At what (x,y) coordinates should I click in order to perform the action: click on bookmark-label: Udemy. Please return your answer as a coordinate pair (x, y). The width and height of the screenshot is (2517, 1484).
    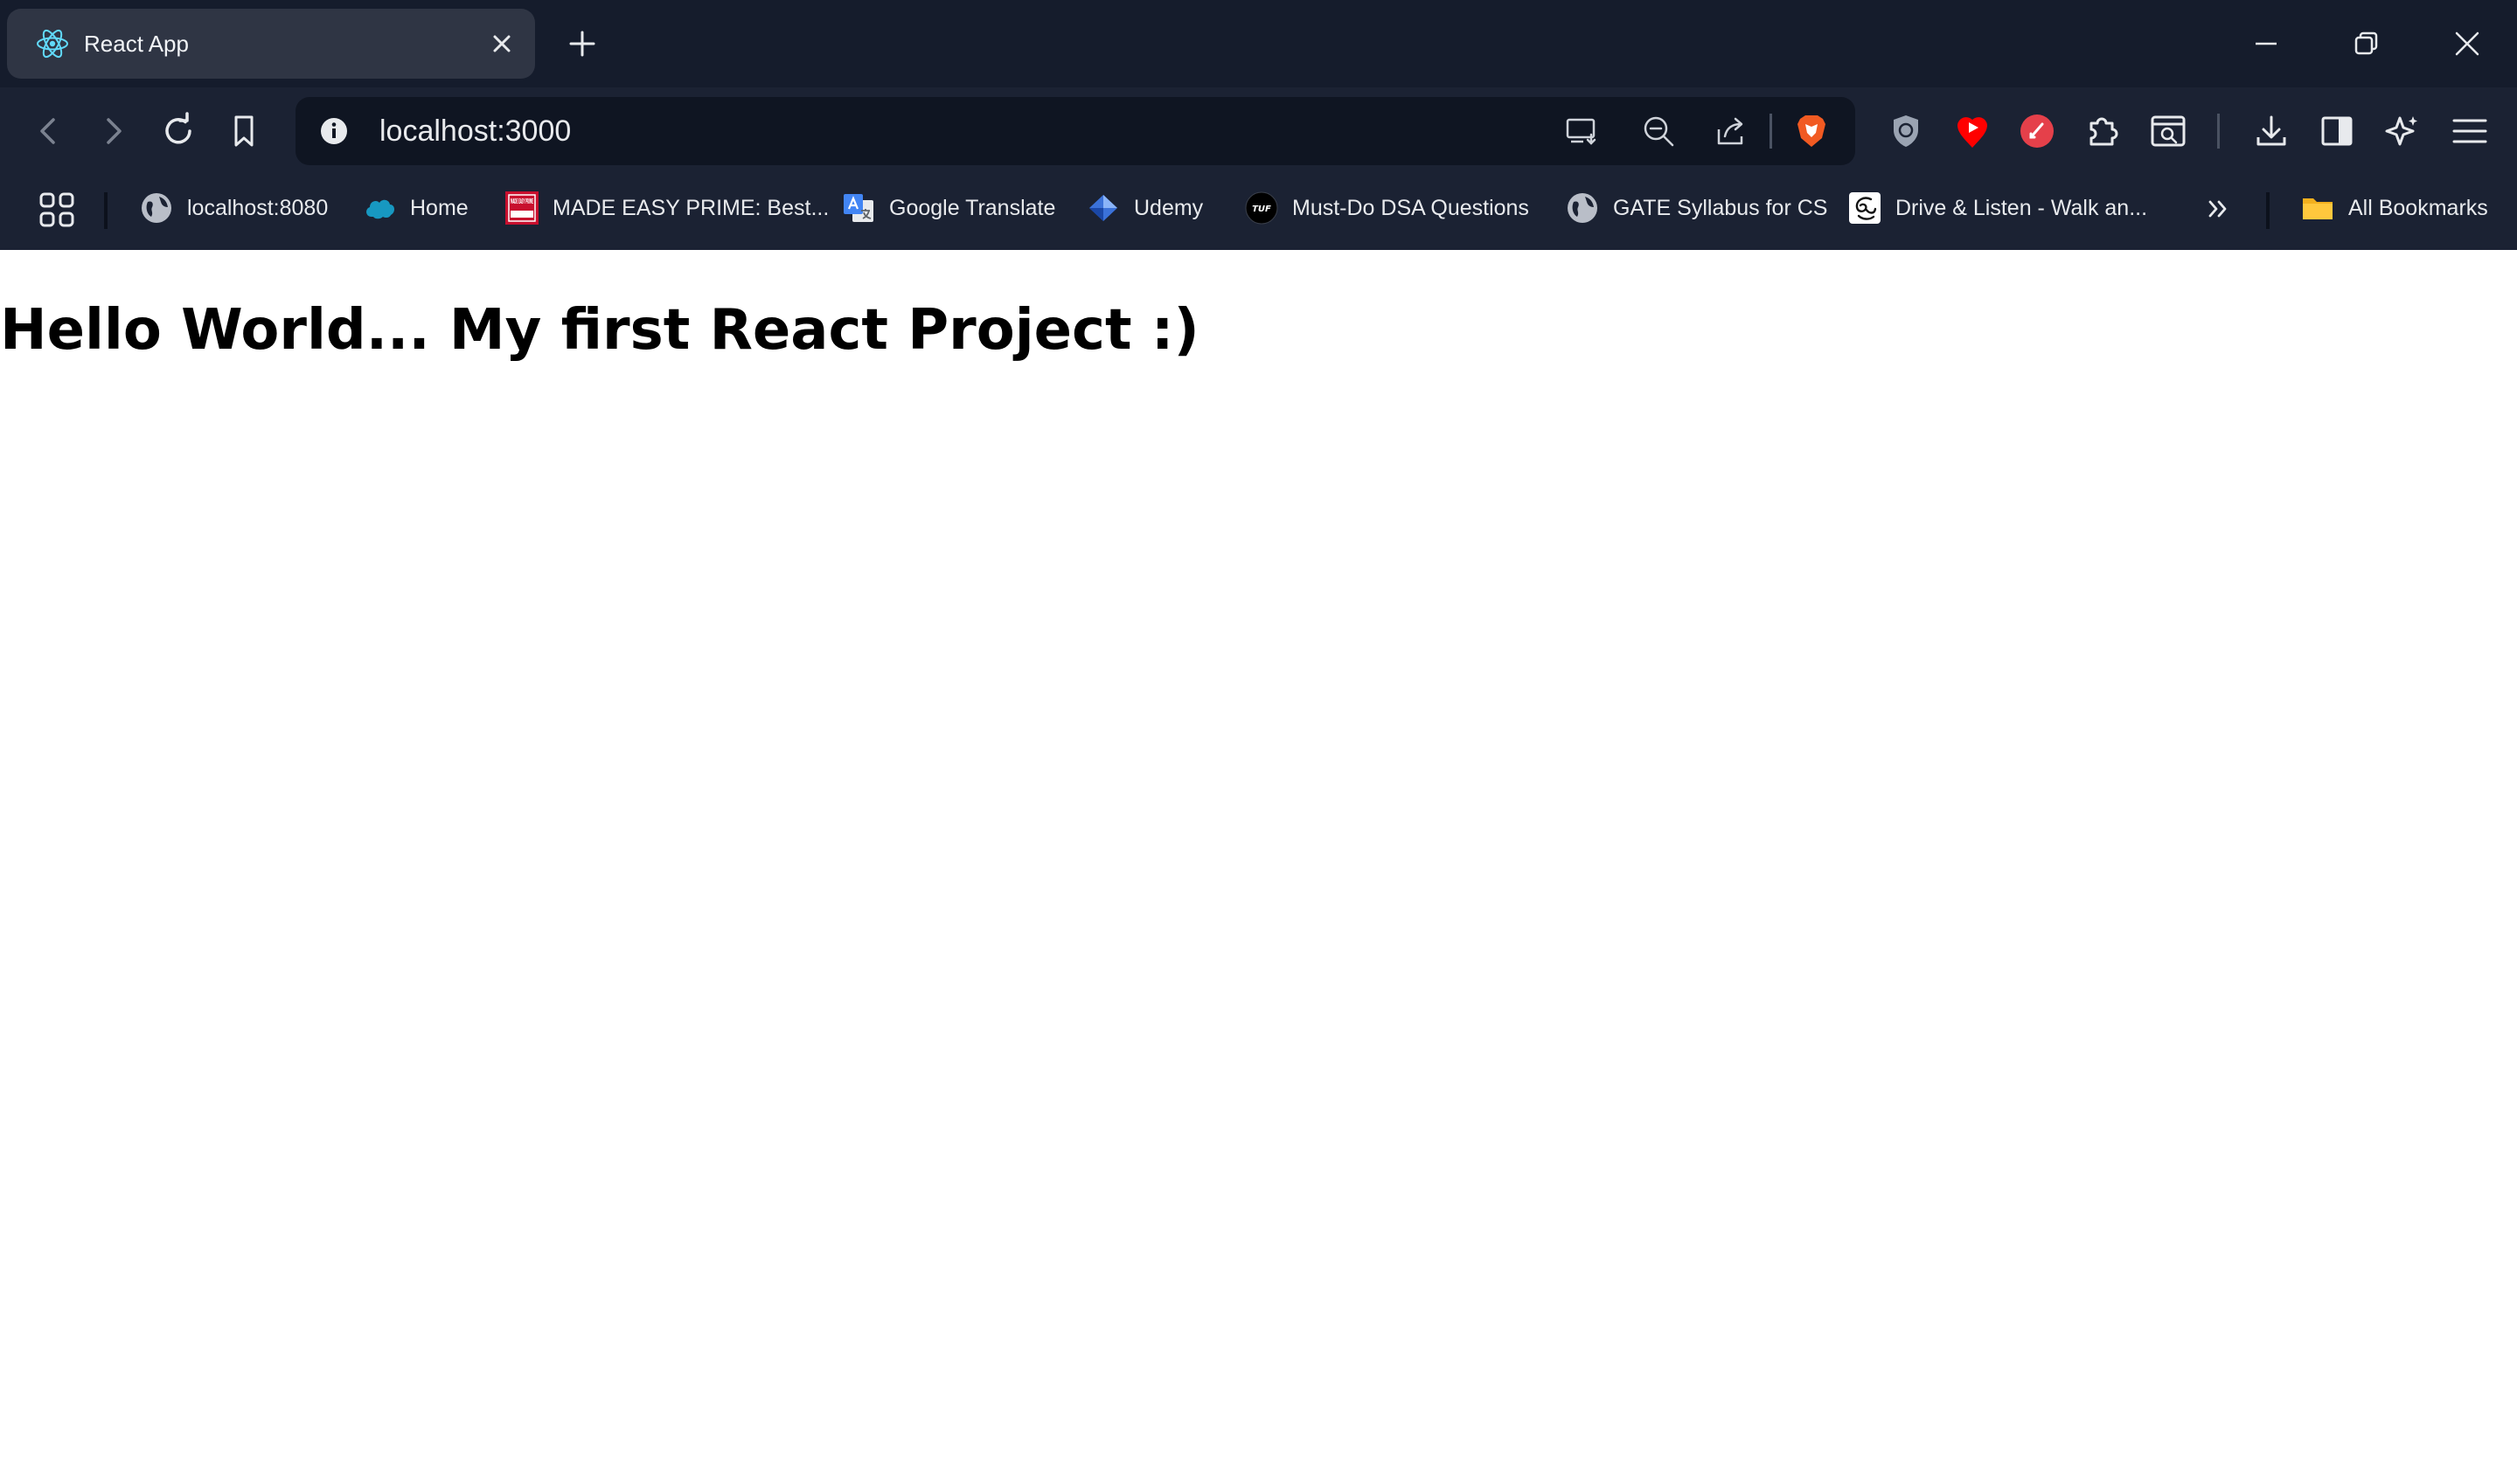
    Looking at the image, I should click on (1169, 207).